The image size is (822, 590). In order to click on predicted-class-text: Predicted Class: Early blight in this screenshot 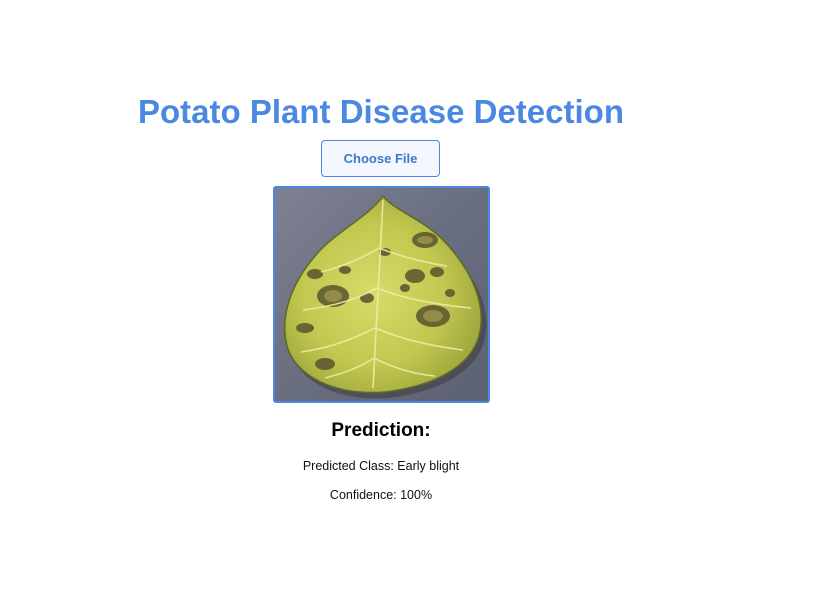, I will do `click(381, 466)`.